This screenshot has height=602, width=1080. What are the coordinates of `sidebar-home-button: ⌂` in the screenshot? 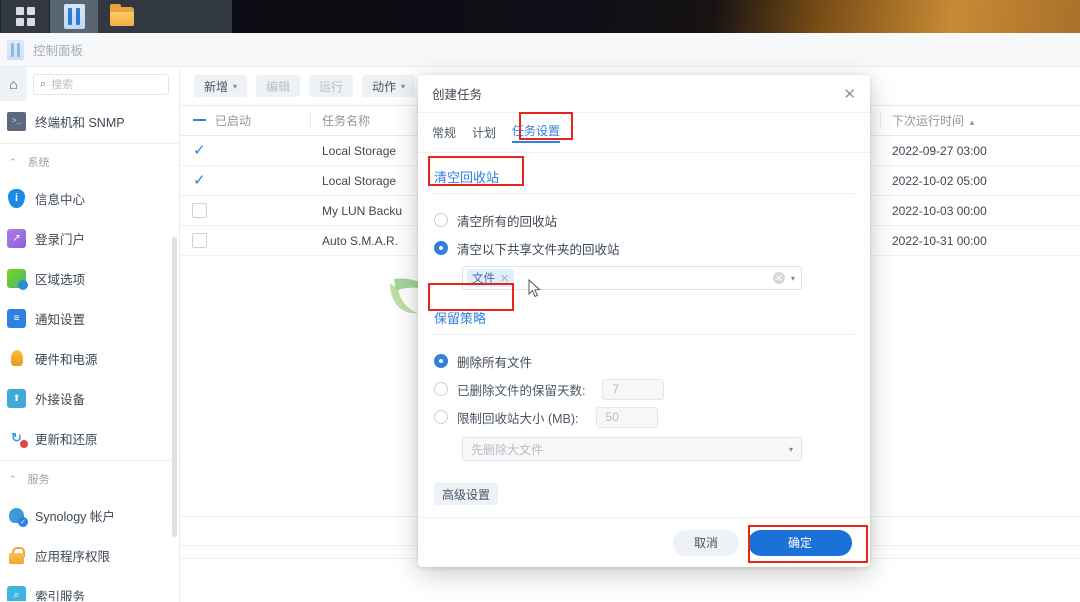 It's located at (13, 84).